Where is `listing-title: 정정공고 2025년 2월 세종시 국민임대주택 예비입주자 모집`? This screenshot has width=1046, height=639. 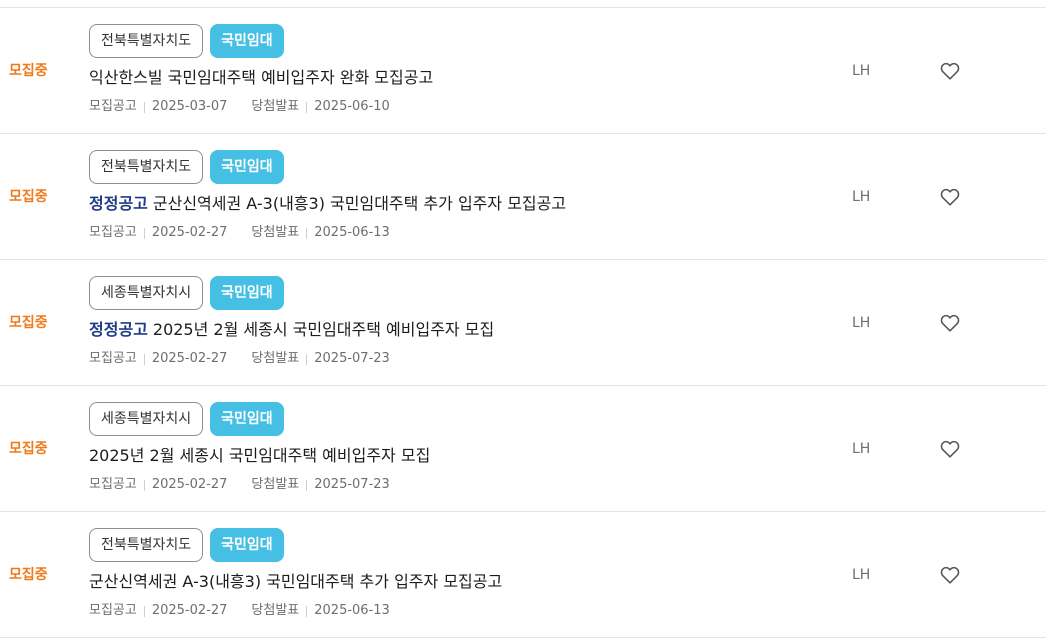
listing-title: 정정공고 2025년 2월 세종시 국민임대주택 예비입주자 모집 is located at coordinates (291, 330).